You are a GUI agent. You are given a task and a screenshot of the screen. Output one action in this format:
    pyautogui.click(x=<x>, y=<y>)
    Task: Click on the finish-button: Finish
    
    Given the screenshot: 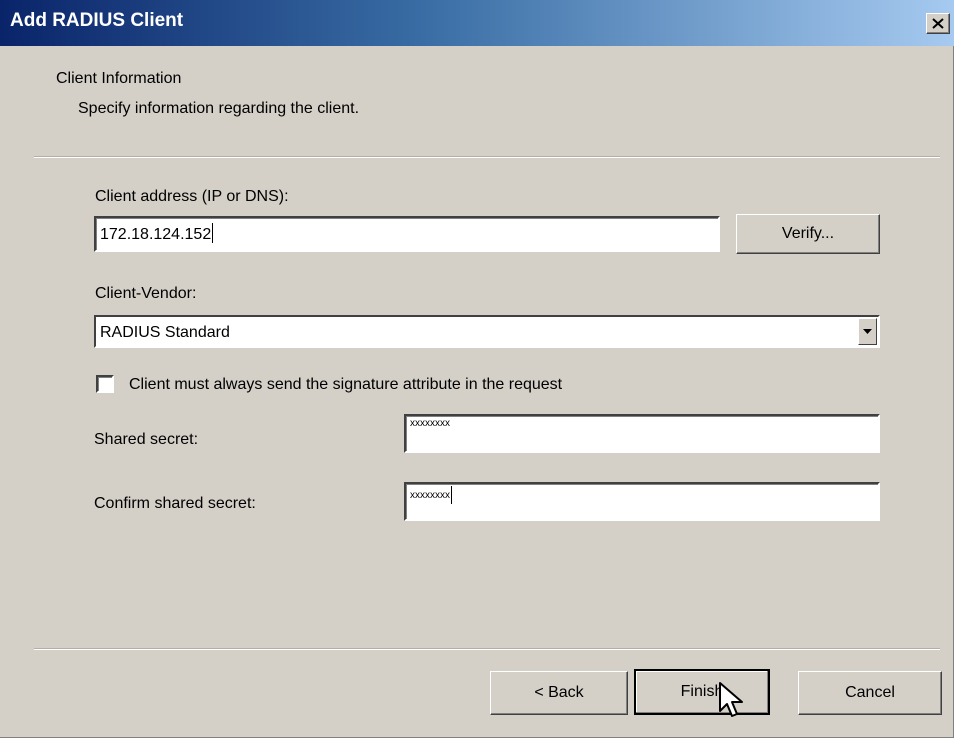 What is the action you would take?
    pyautogui.click(x=702, y=692)
    